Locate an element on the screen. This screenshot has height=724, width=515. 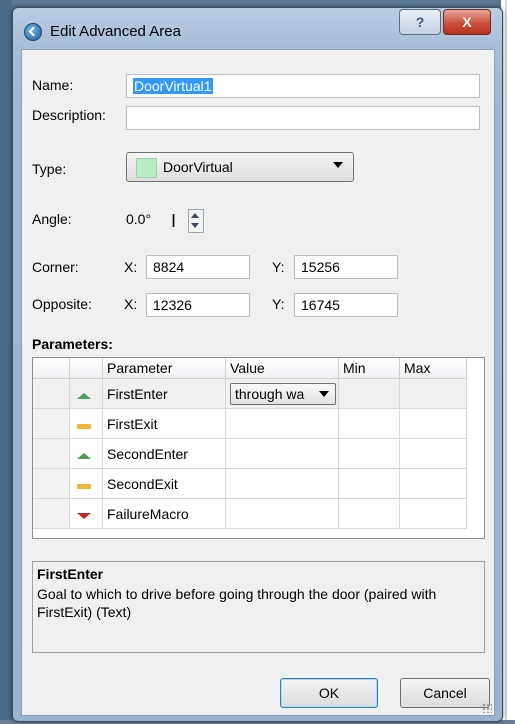
table-row: SecondEnter is located at coordinates (250, 453).